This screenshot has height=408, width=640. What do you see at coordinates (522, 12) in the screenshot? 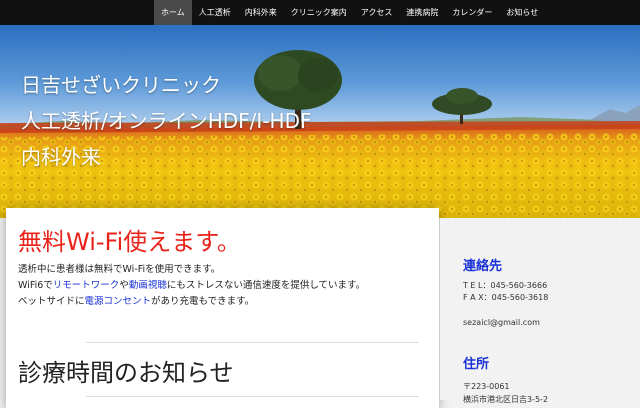
I see `nav-item: お知らせ` at bounding box center [522, 12].